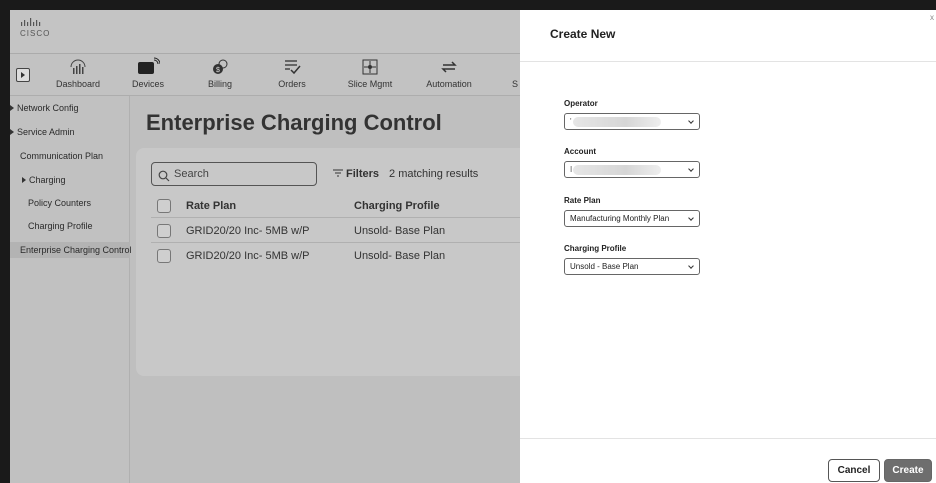  I want to click on sidebar-item-charging-profile: Charging Profile, so click(60, 226).